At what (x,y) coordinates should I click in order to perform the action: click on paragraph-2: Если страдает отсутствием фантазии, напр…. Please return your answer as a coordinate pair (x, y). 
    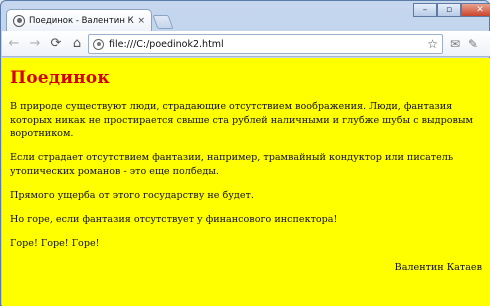
    Looking at the image, I should click on (232, 165).